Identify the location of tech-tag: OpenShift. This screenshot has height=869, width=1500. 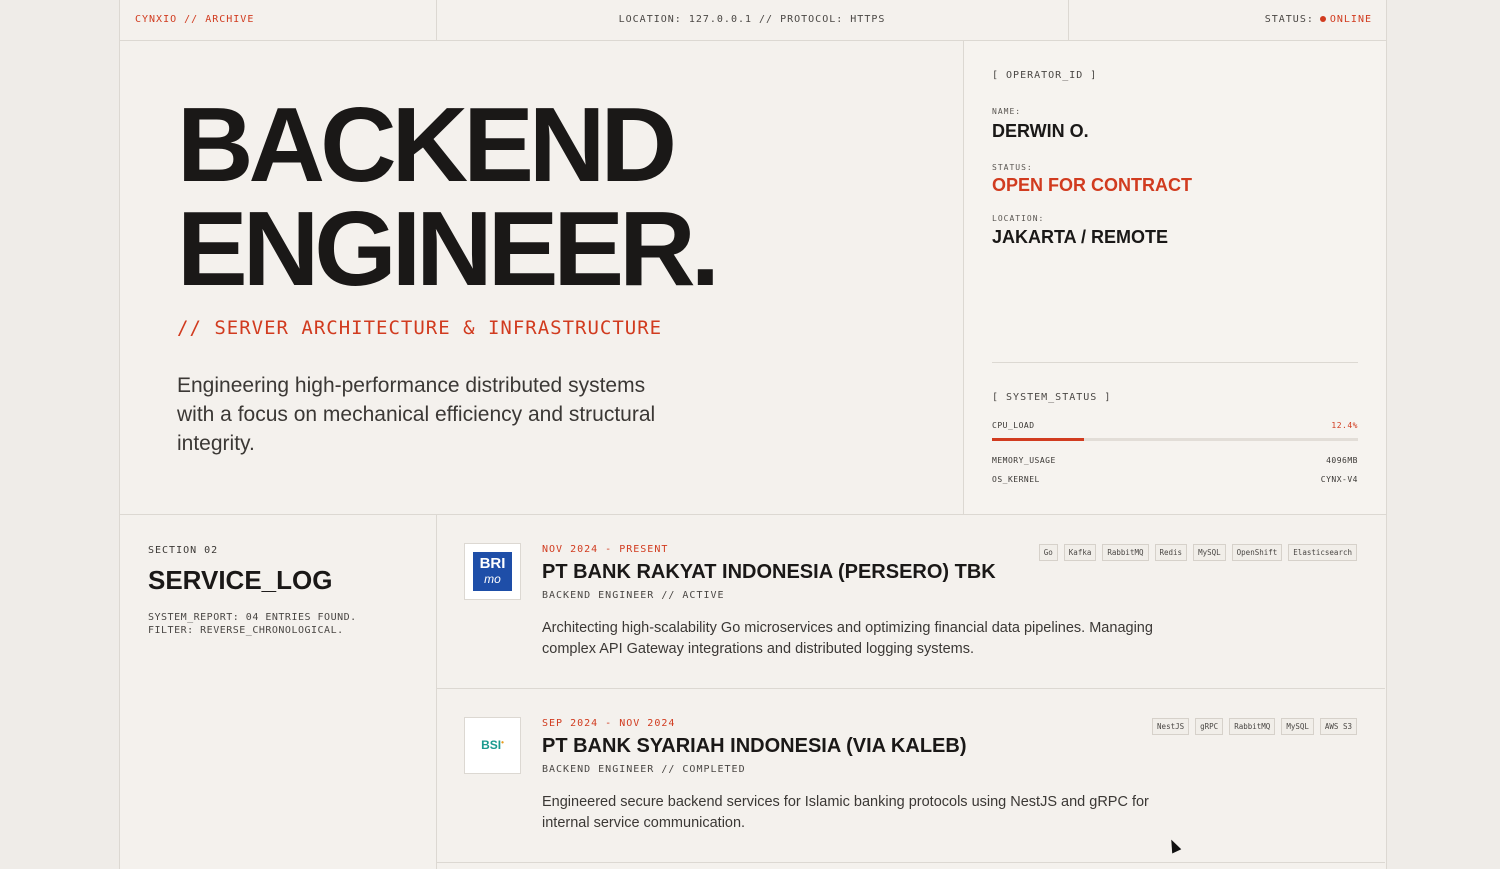
(1257, 552).